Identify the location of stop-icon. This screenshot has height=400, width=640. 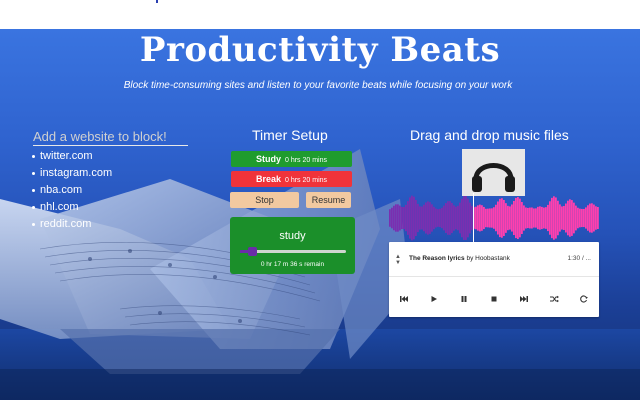
(494, 299).